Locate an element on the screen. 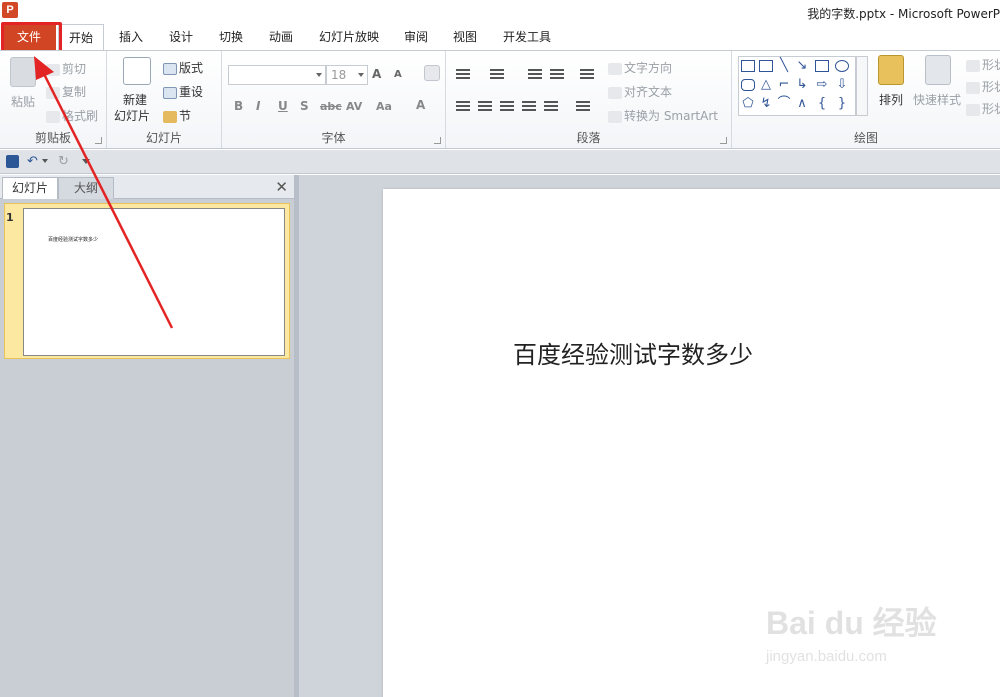  font-size-combo: 18 is located at coordinates (347, 75).